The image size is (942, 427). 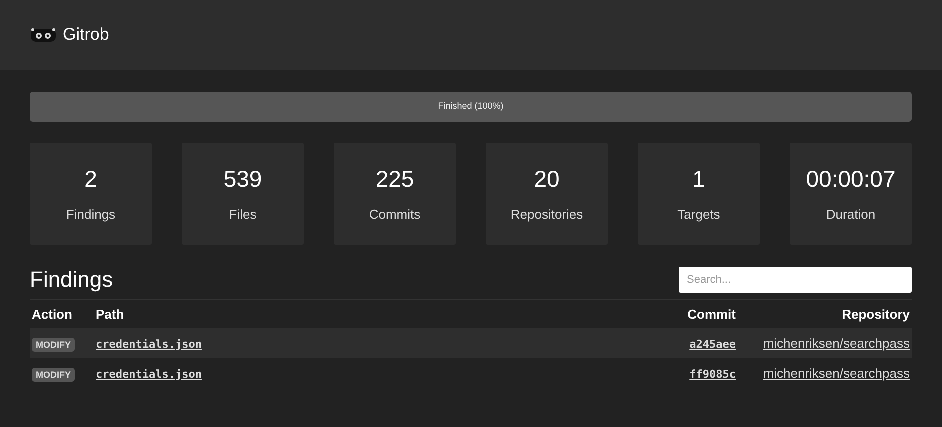 What do you see at coordinates (43, 35) in the screenshot?
I see `owl-logo-icon` at bounding box center [43, 35].